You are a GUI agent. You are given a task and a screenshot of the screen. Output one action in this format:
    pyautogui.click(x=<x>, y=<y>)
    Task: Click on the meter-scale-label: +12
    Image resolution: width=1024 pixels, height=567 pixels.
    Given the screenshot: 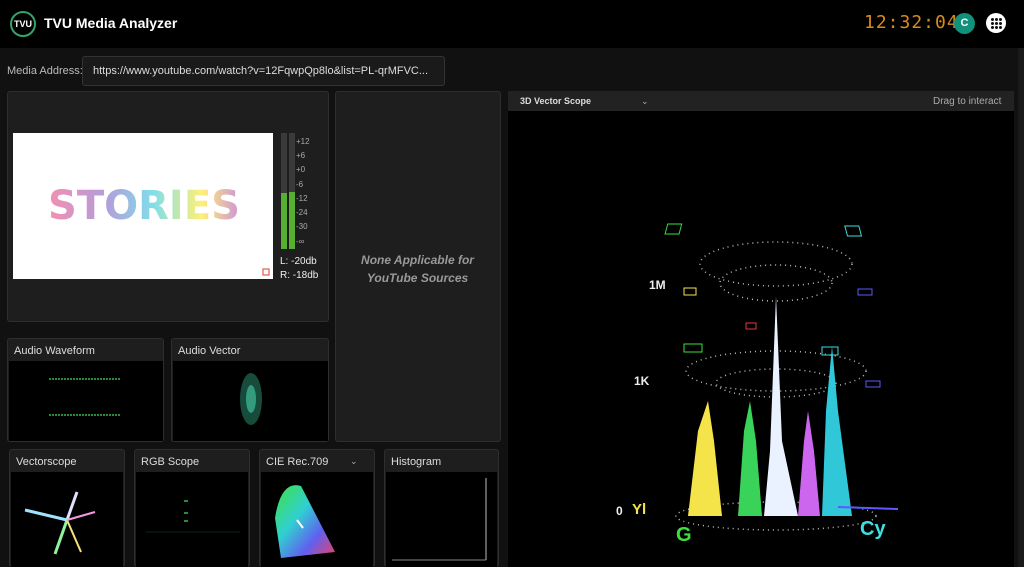 What is the action you would take?
    pyautogui.click(x=303, y=141)
    